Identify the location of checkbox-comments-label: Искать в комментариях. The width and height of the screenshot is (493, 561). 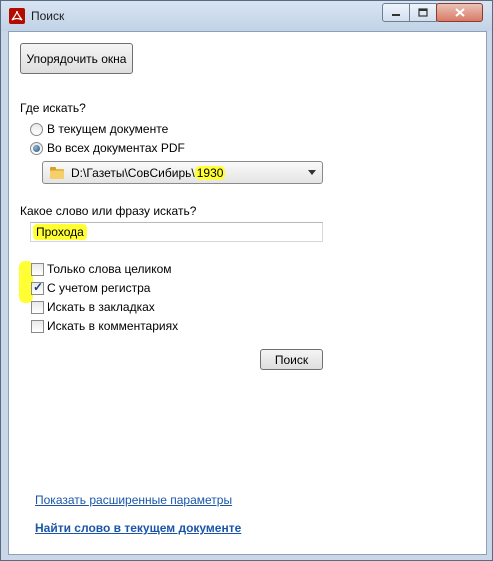
(112, 326).